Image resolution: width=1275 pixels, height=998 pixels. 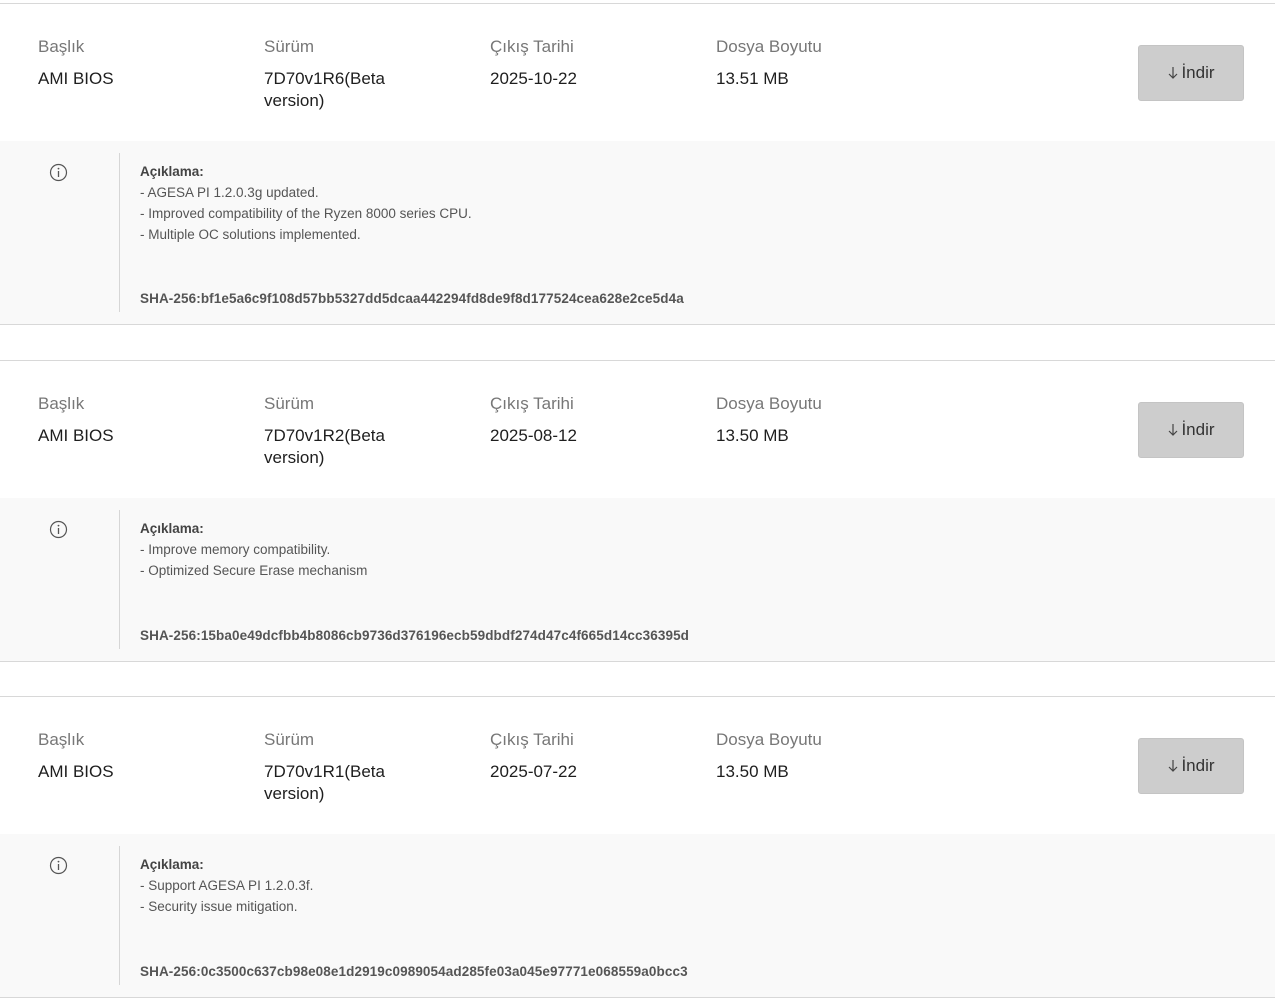 What do you see at coordinates (250, 234) in the screenshot?
I see `note-line: - Multiple OC solutions implemented.` at bounding box center [250, 234].